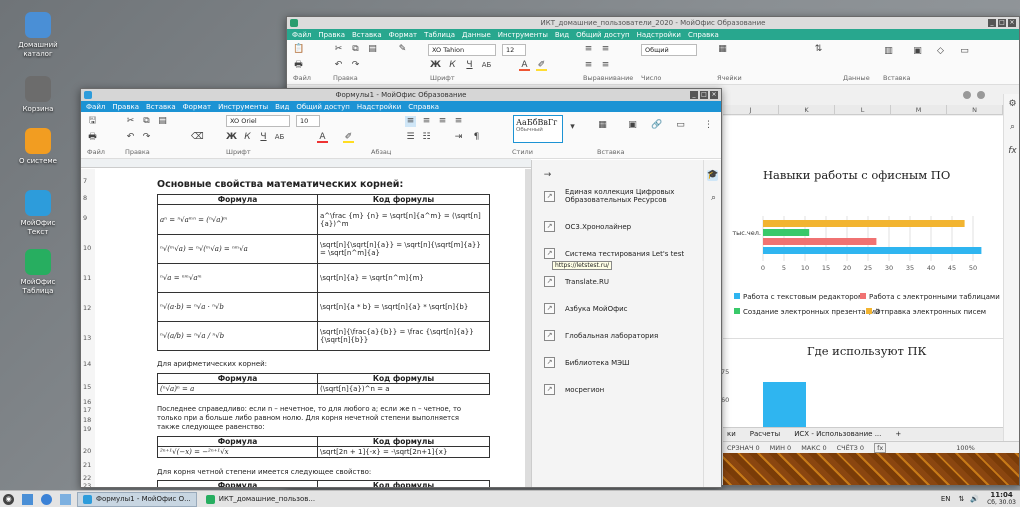 The image size is (1020, 507). I want to click on comment-icon: ▭, so click(964, 51).